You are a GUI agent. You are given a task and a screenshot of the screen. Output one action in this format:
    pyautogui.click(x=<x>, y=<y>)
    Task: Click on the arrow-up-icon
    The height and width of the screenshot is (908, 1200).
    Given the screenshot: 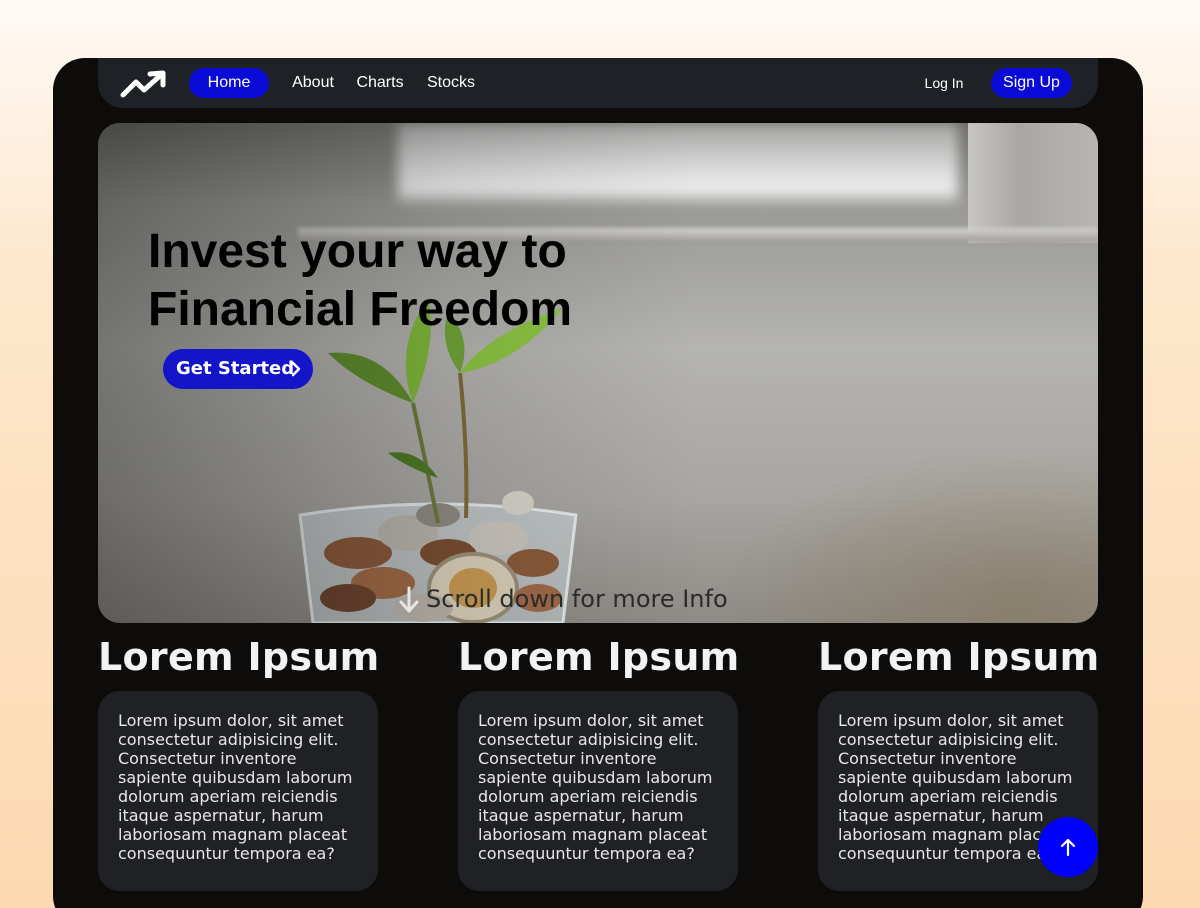 What is the action you would take?
    pyautogui.click(x=1068, y=847)
    